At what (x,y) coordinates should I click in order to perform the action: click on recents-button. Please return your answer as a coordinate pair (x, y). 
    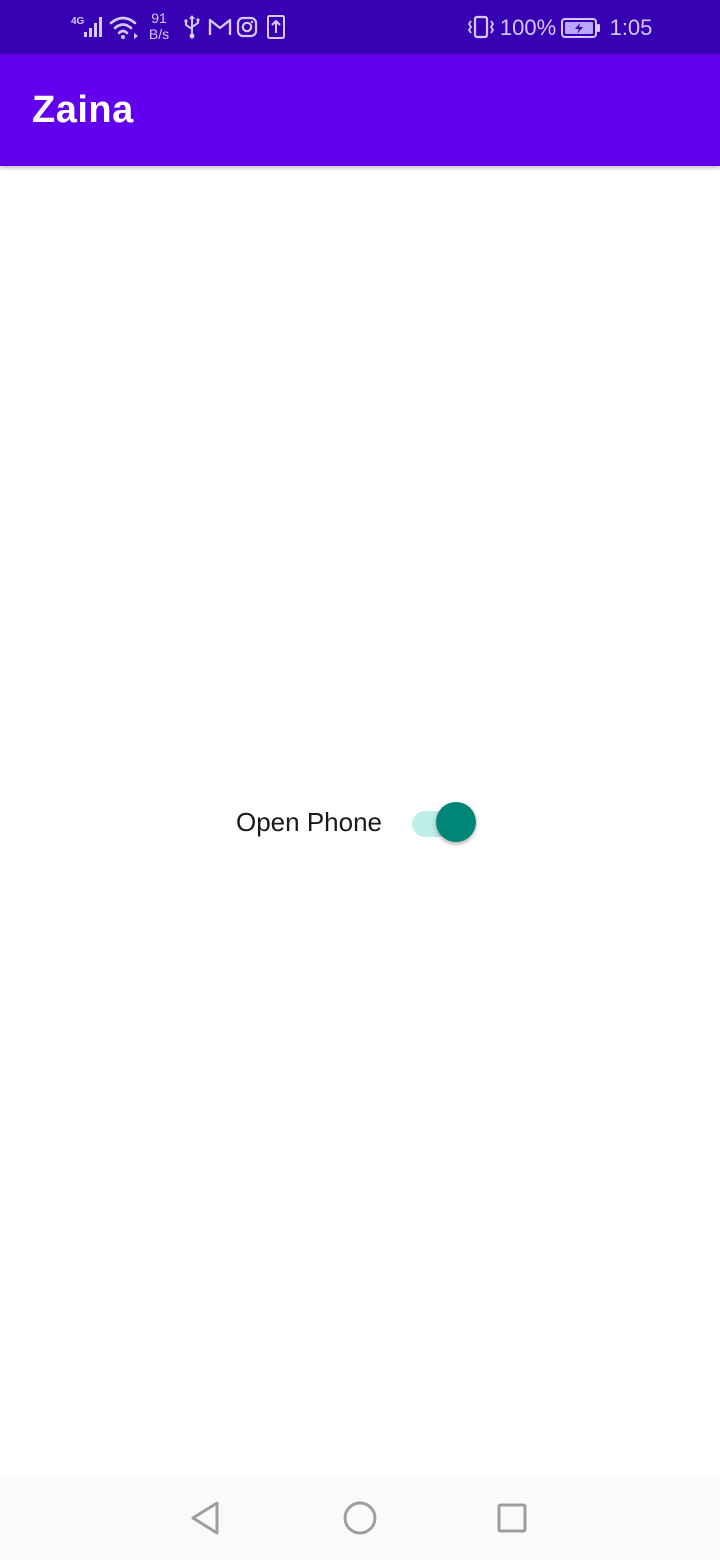
    Looking at the image, I should click on (512, 1518).